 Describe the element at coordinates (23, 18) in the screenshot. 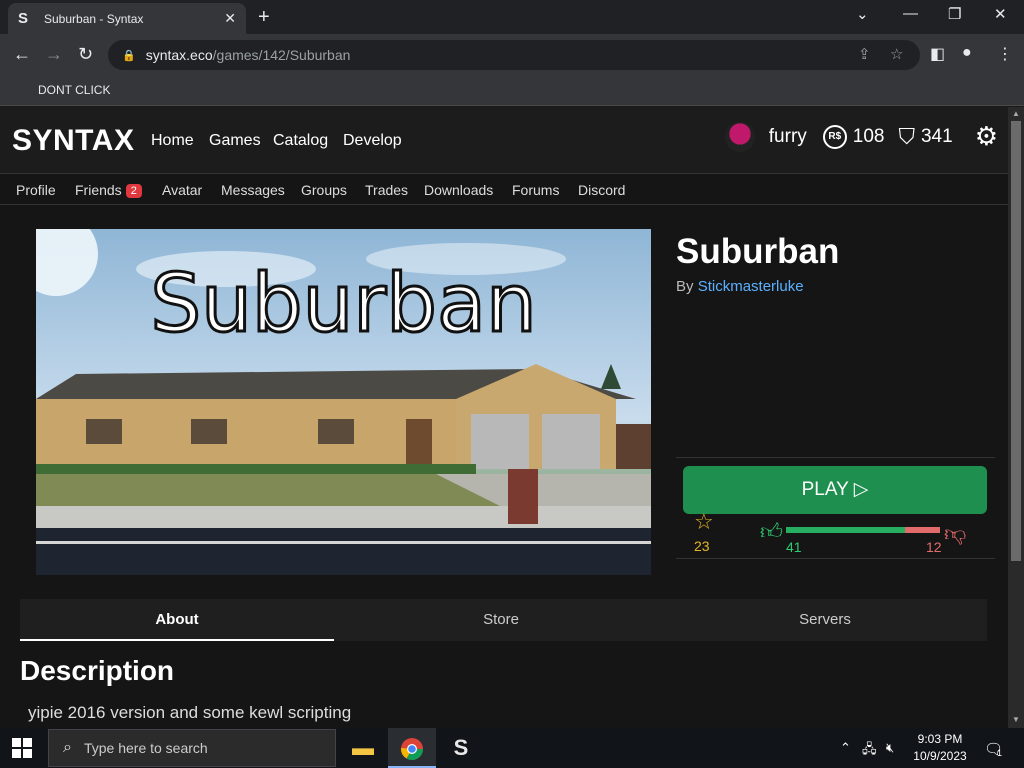

I see `site-favicon-icon: S` at that location.